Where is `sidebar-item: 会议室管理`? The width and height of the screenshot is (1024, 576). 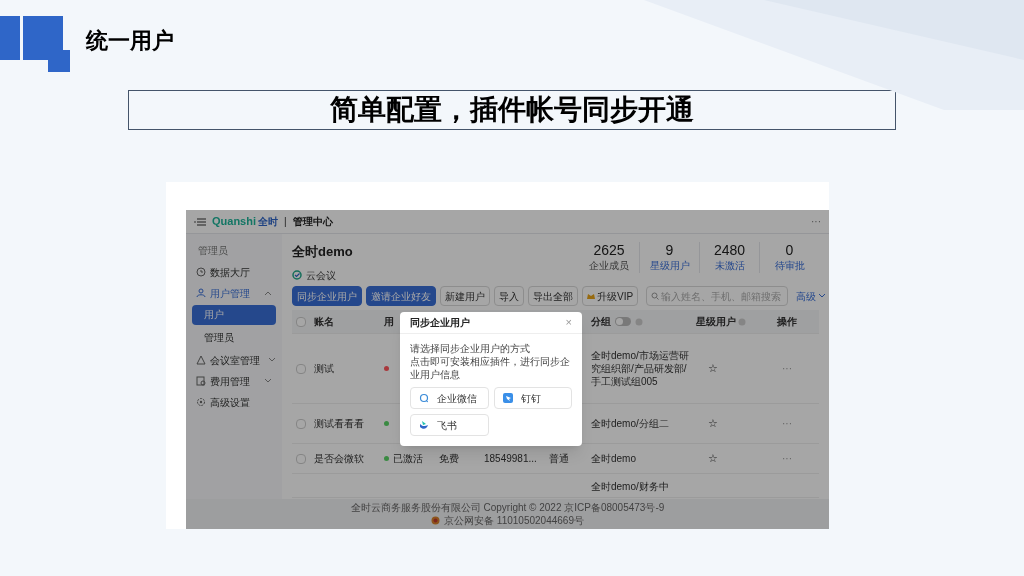 sidebar-item: 会议室管理 is located at coordinates (234, 360).